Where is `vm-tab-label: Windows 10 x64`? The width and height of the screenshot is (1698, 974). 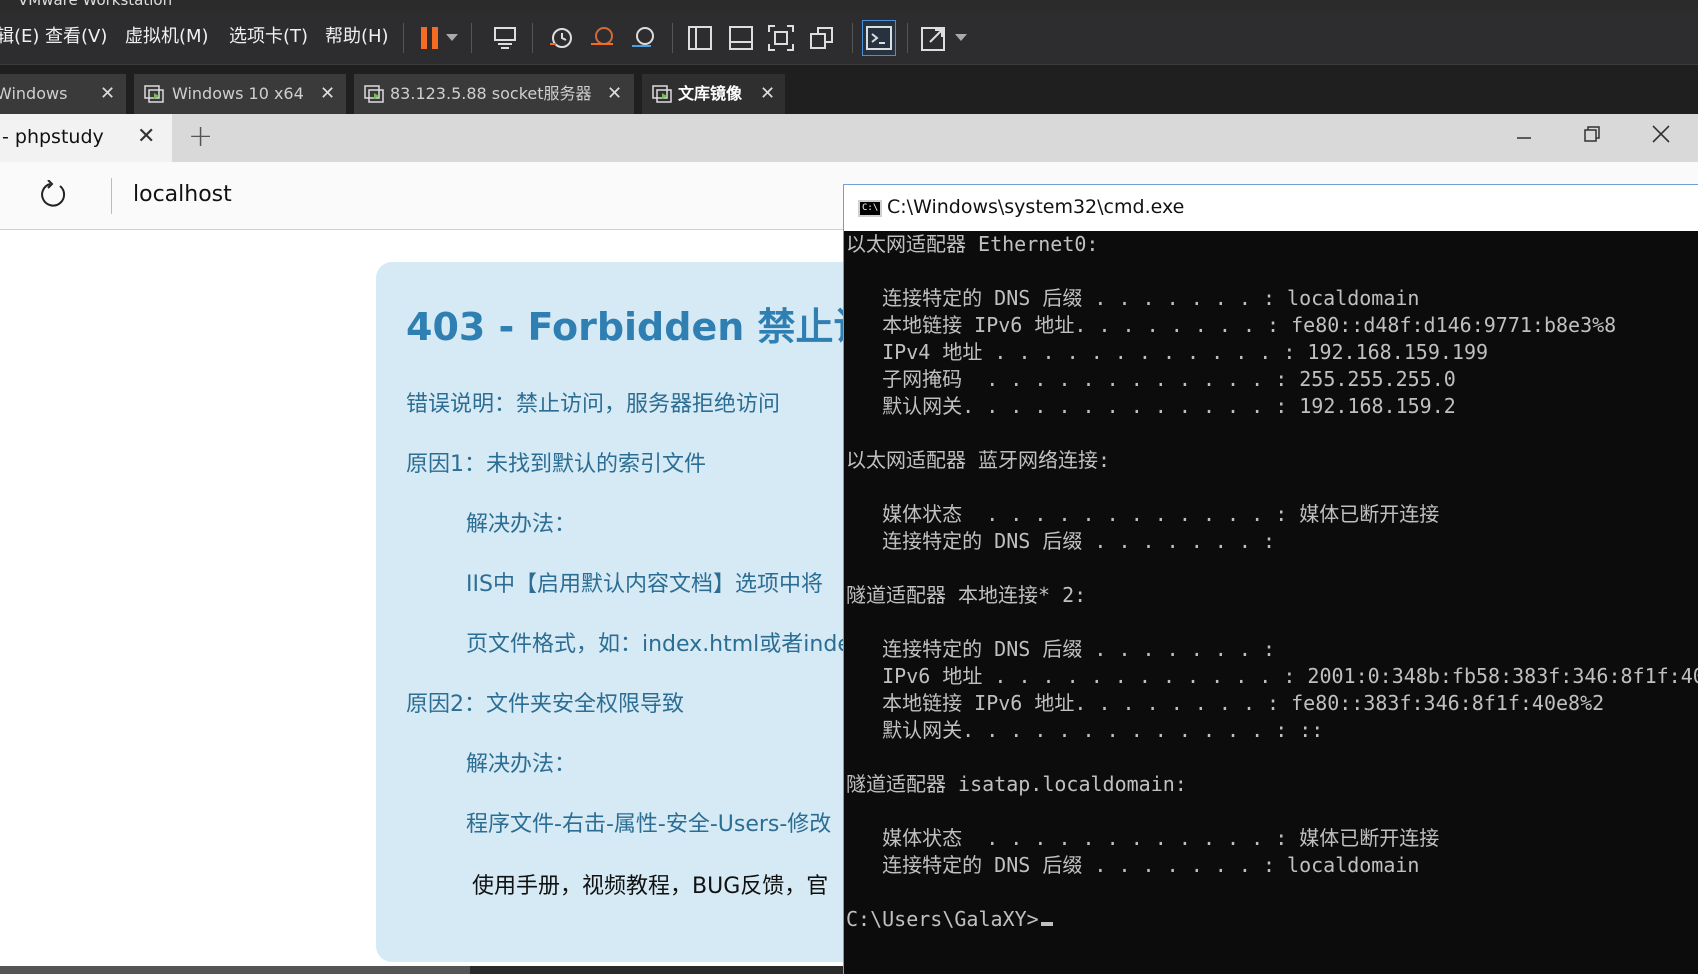
vm-tab-label: Windows 10 x64 is located at coordinates (238, 93).